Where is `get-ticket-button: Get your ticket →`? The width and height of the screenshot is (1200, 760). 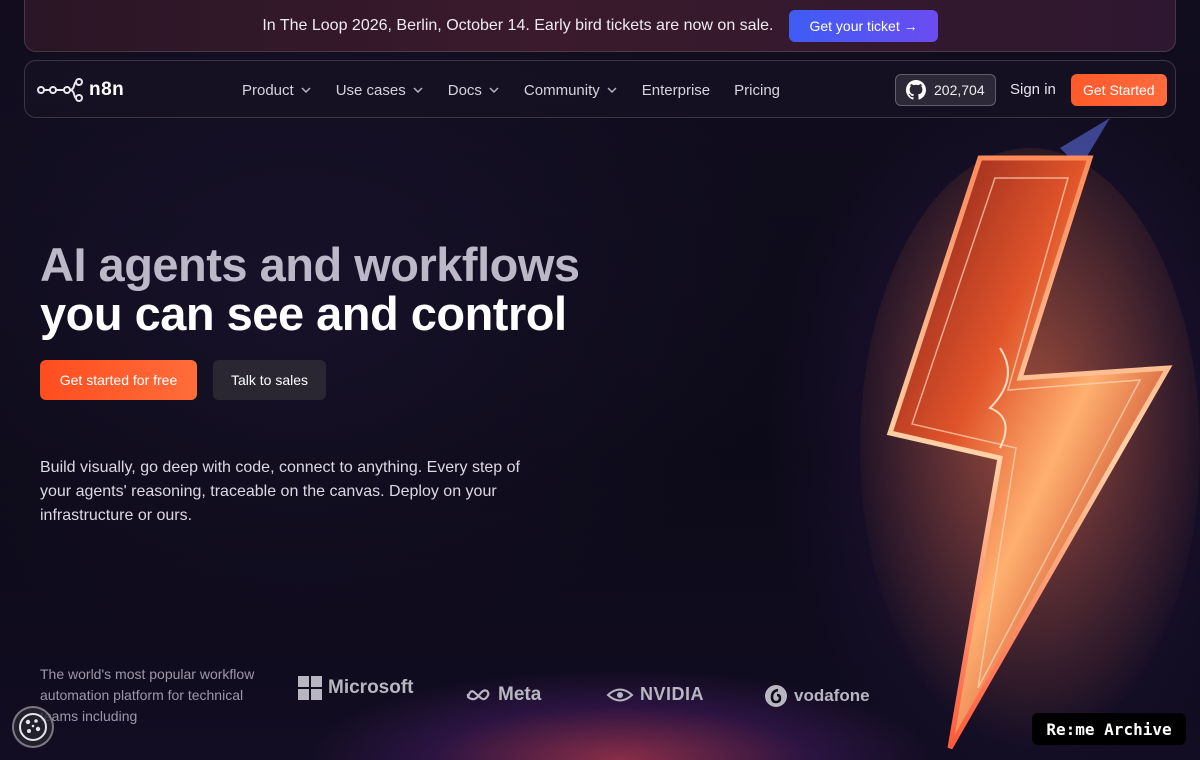
get-ticket-button: Get your ticket → is located at coordinates (863, 25).